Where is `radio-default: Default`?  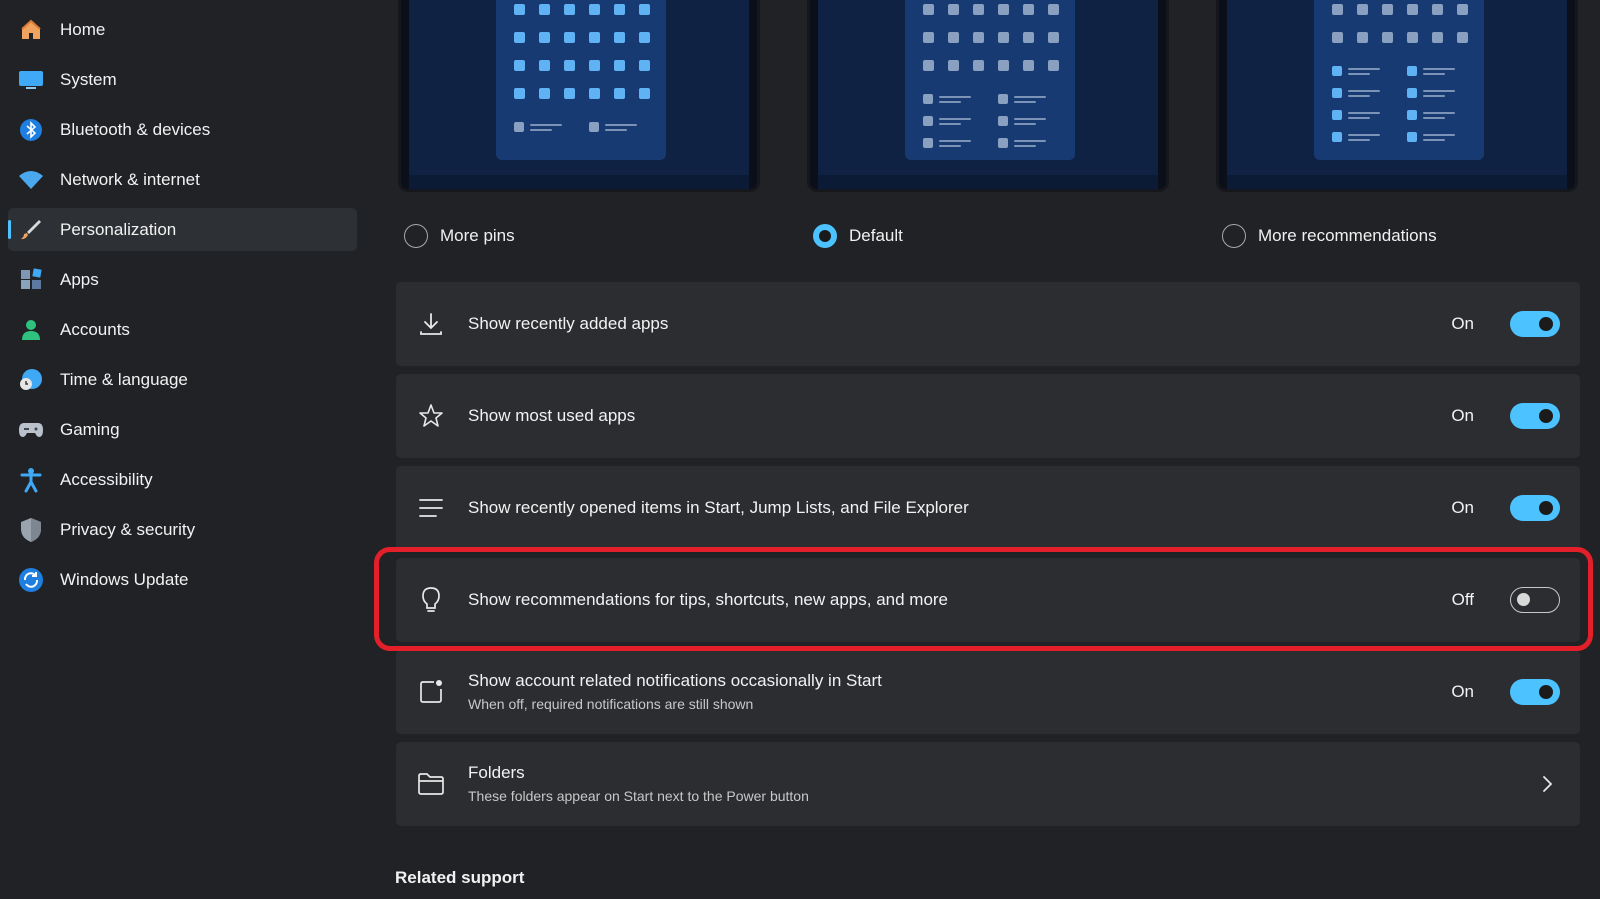
radio-default: Default is located at coordinates (858, 236).